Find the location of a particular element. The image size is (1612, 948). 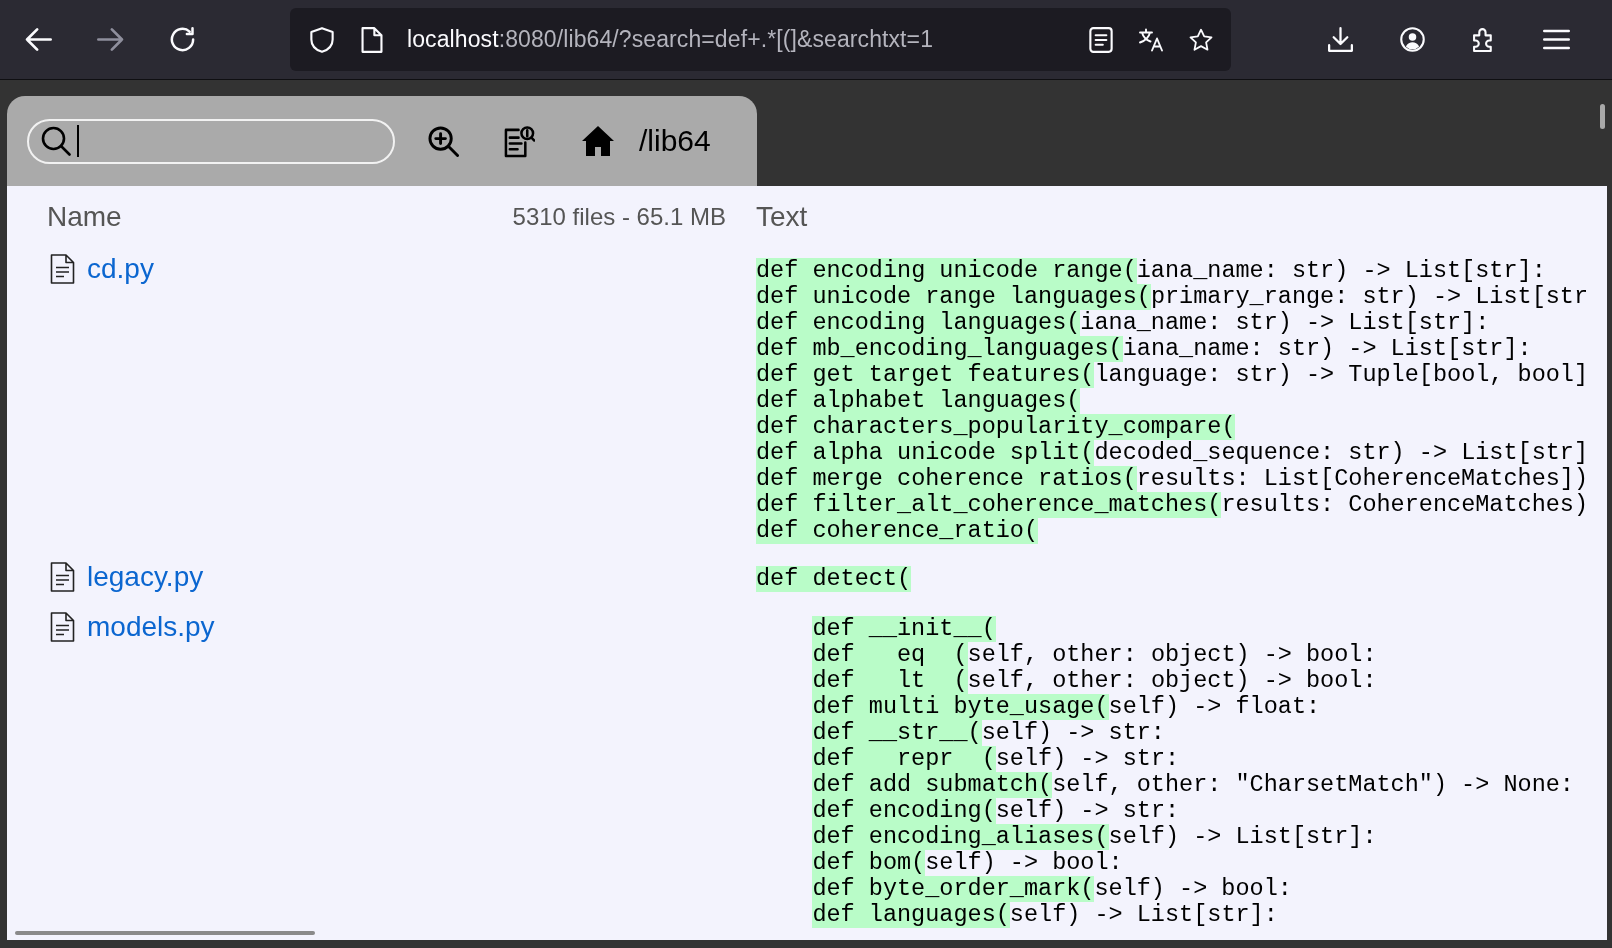

search-match: def alphabet languages( is located at coordinates (918, 401).